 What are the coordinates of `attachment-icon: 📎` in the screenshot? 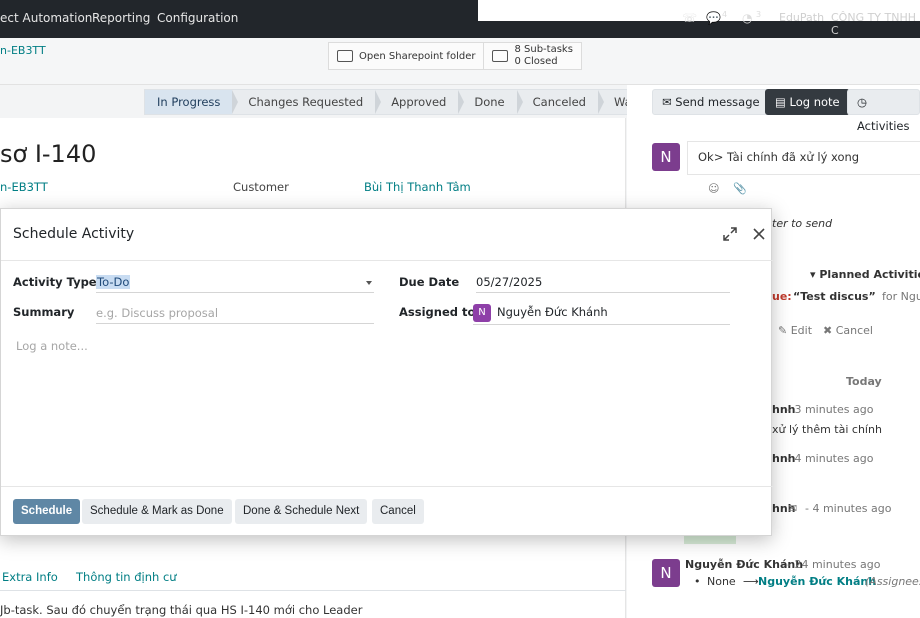 It's located at (740, 188).